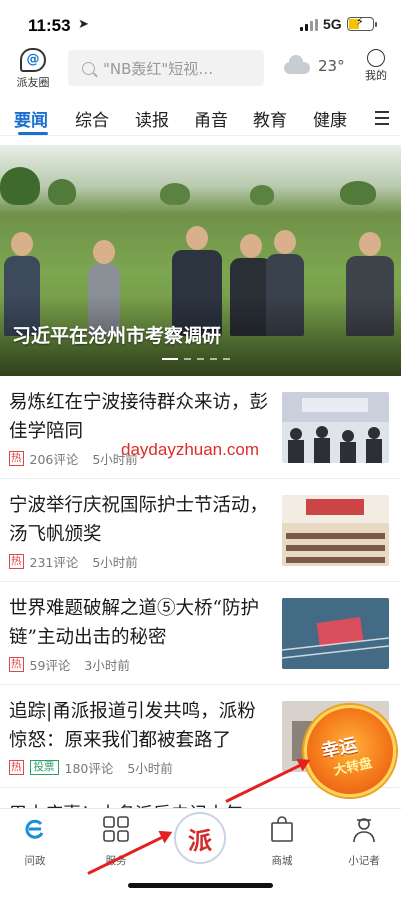 This screenshot has width=401, height=900. Describe the element at coordinates (282, 861) in the screenshot. I see `nav-label: 商城` at that location.